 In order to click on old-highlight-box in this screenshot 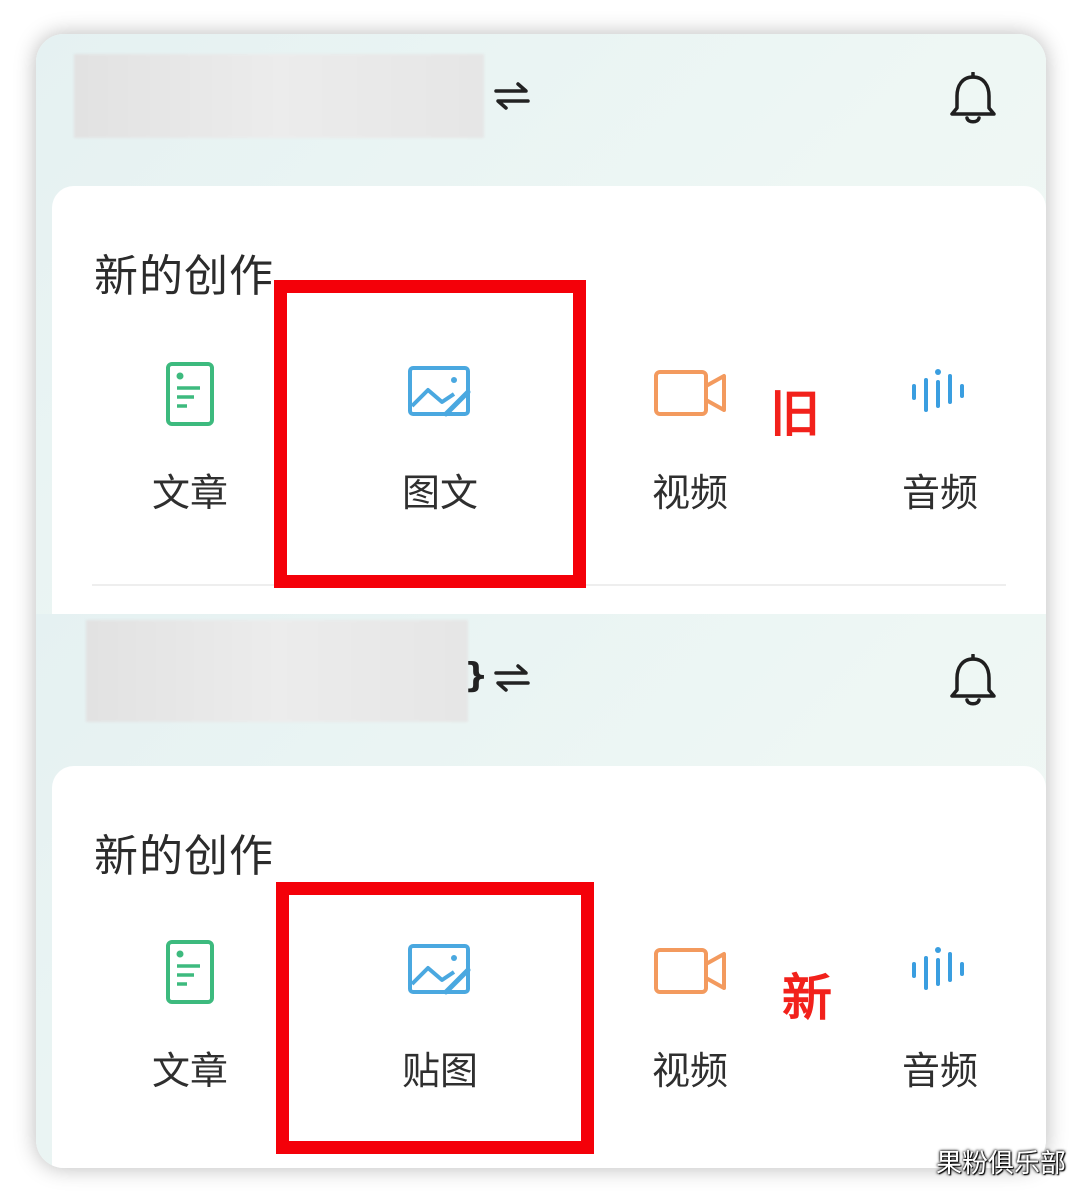, I will do `click(430, 434)`.